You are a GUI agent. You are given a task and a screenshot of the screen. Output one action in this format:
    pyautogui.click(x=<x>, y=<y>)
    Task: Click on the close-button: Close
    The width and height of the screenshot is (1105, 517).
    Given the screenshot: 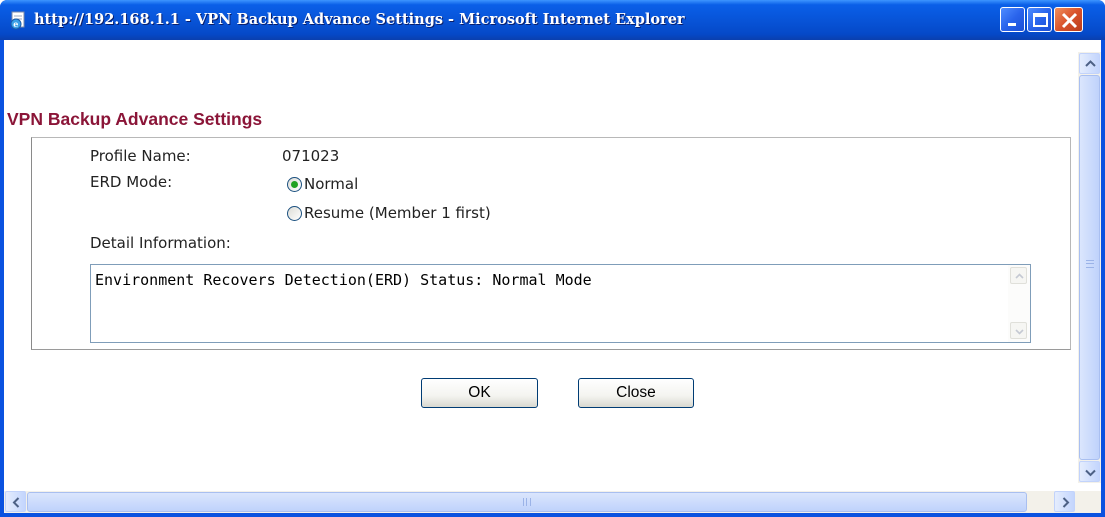 What is the action you would take?
    pyautogui.click(x=636, y=393)
    